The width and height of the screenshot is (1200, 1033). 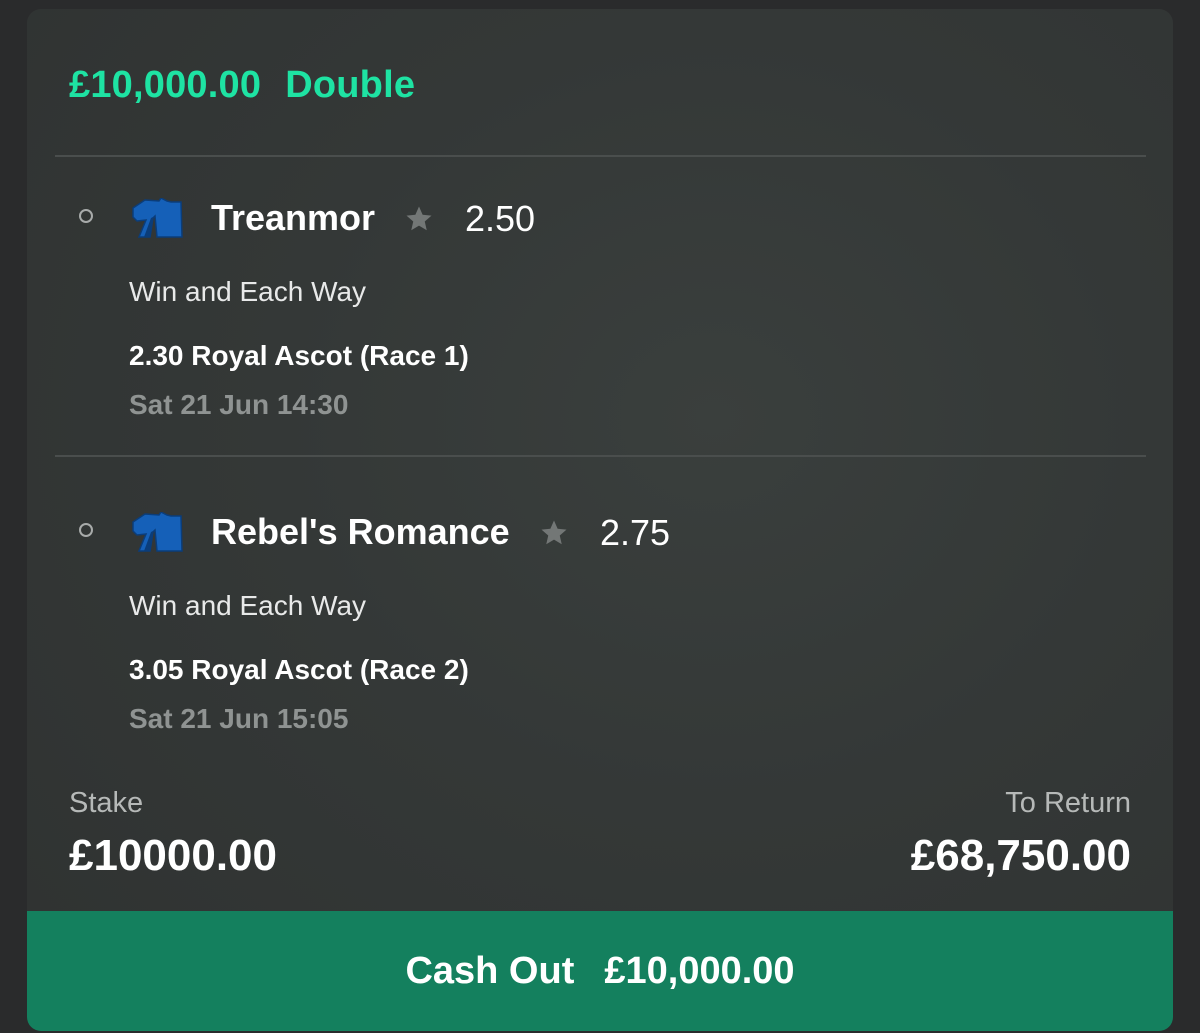 I want to click on event-name: 2.30 Royal Ascot (Race 1), so click(x=299, y=355).